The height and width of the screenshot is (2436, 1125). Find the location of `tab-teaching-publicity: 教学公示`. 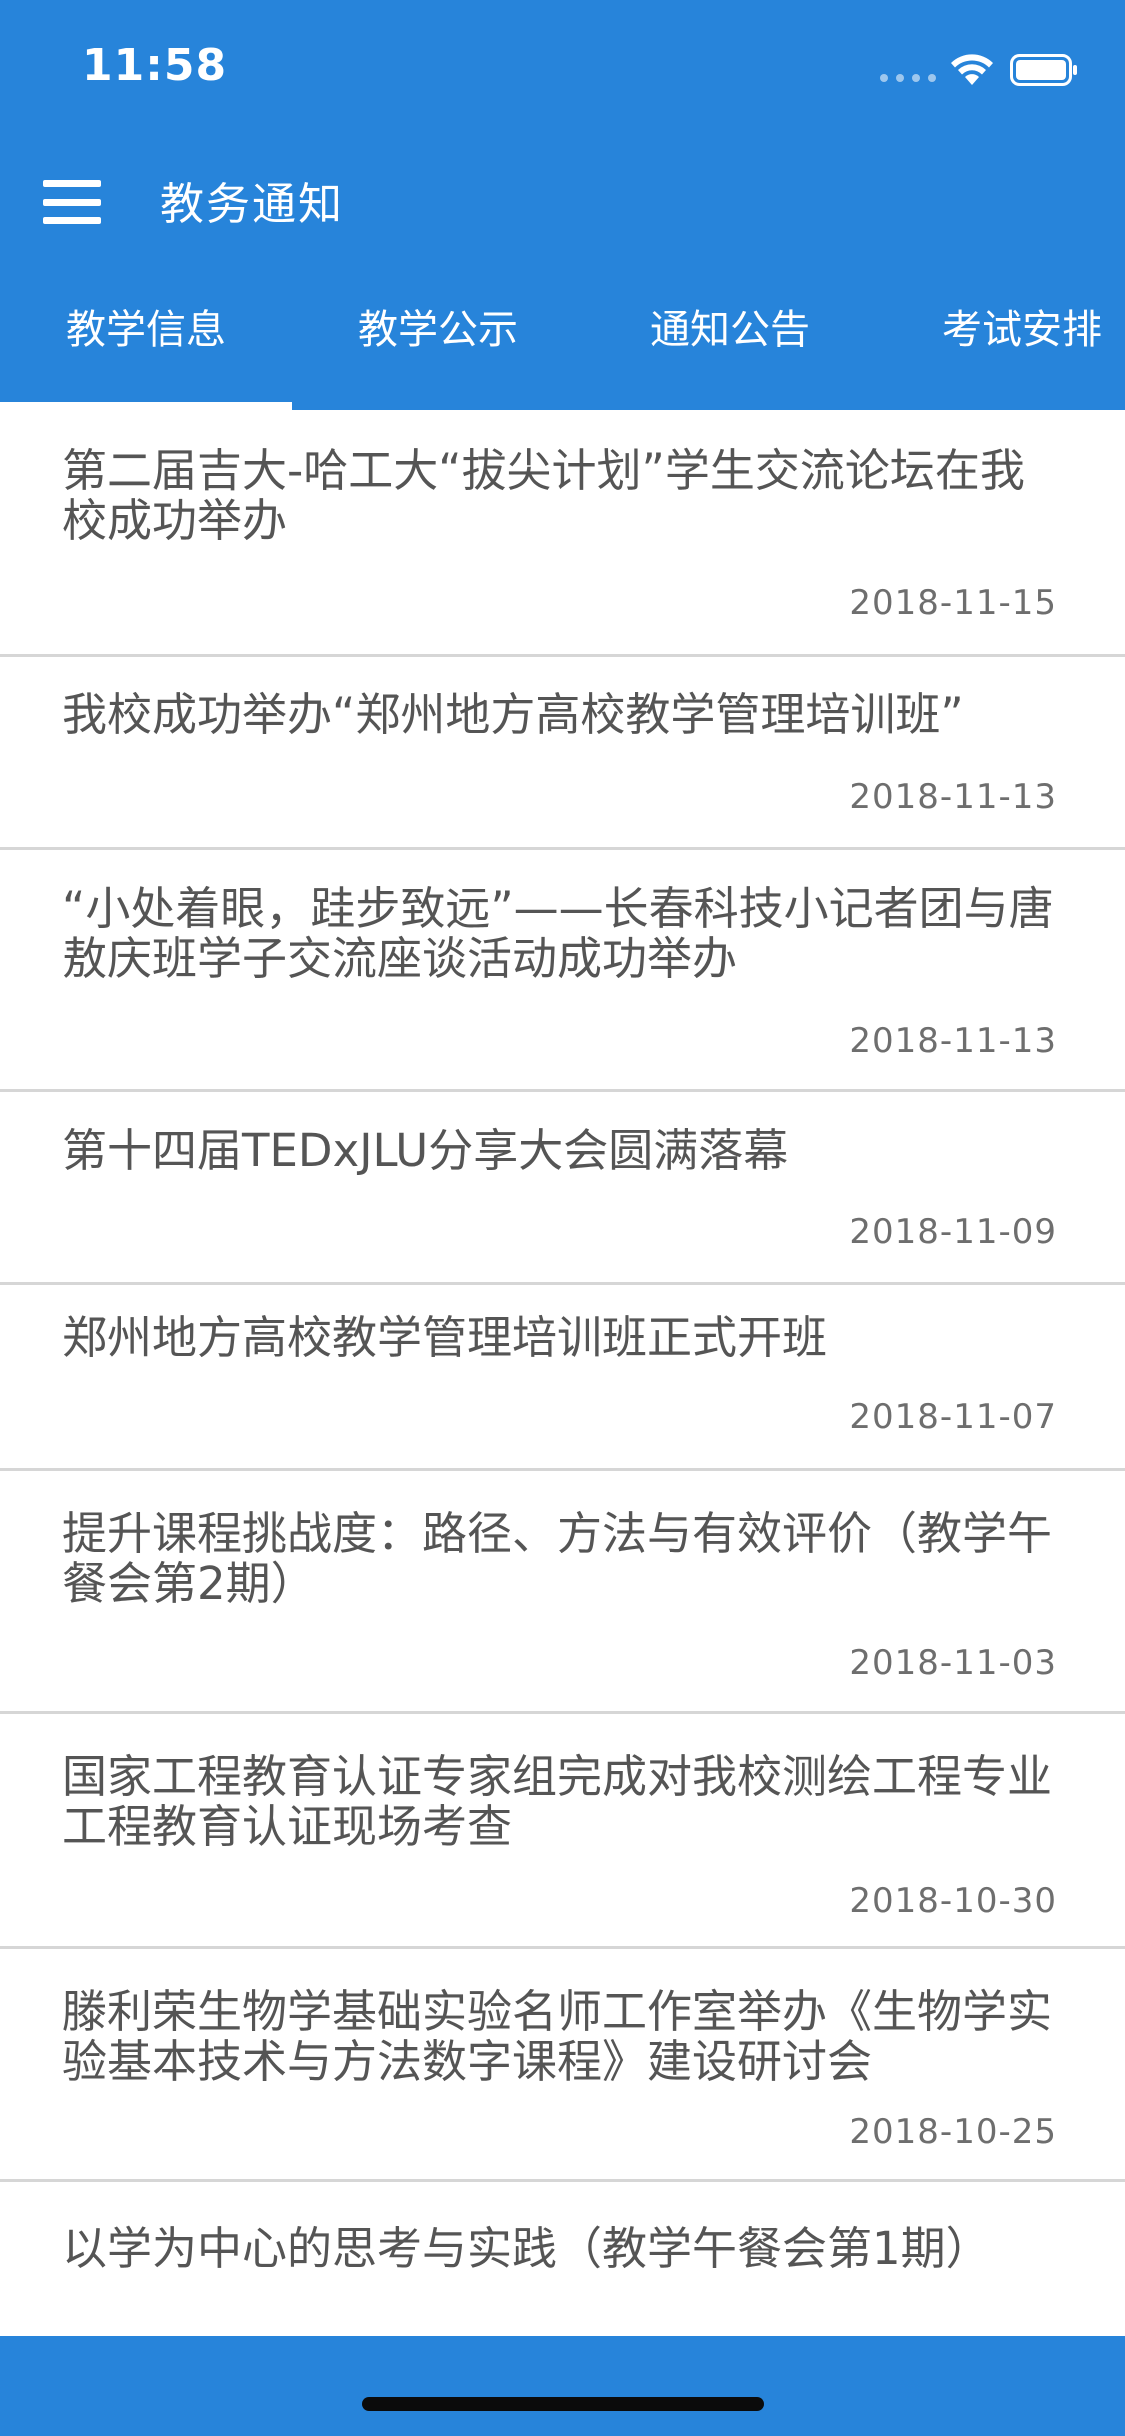

tab-teaching-publicity: 教学公示 is located at coordinates (438, 336).